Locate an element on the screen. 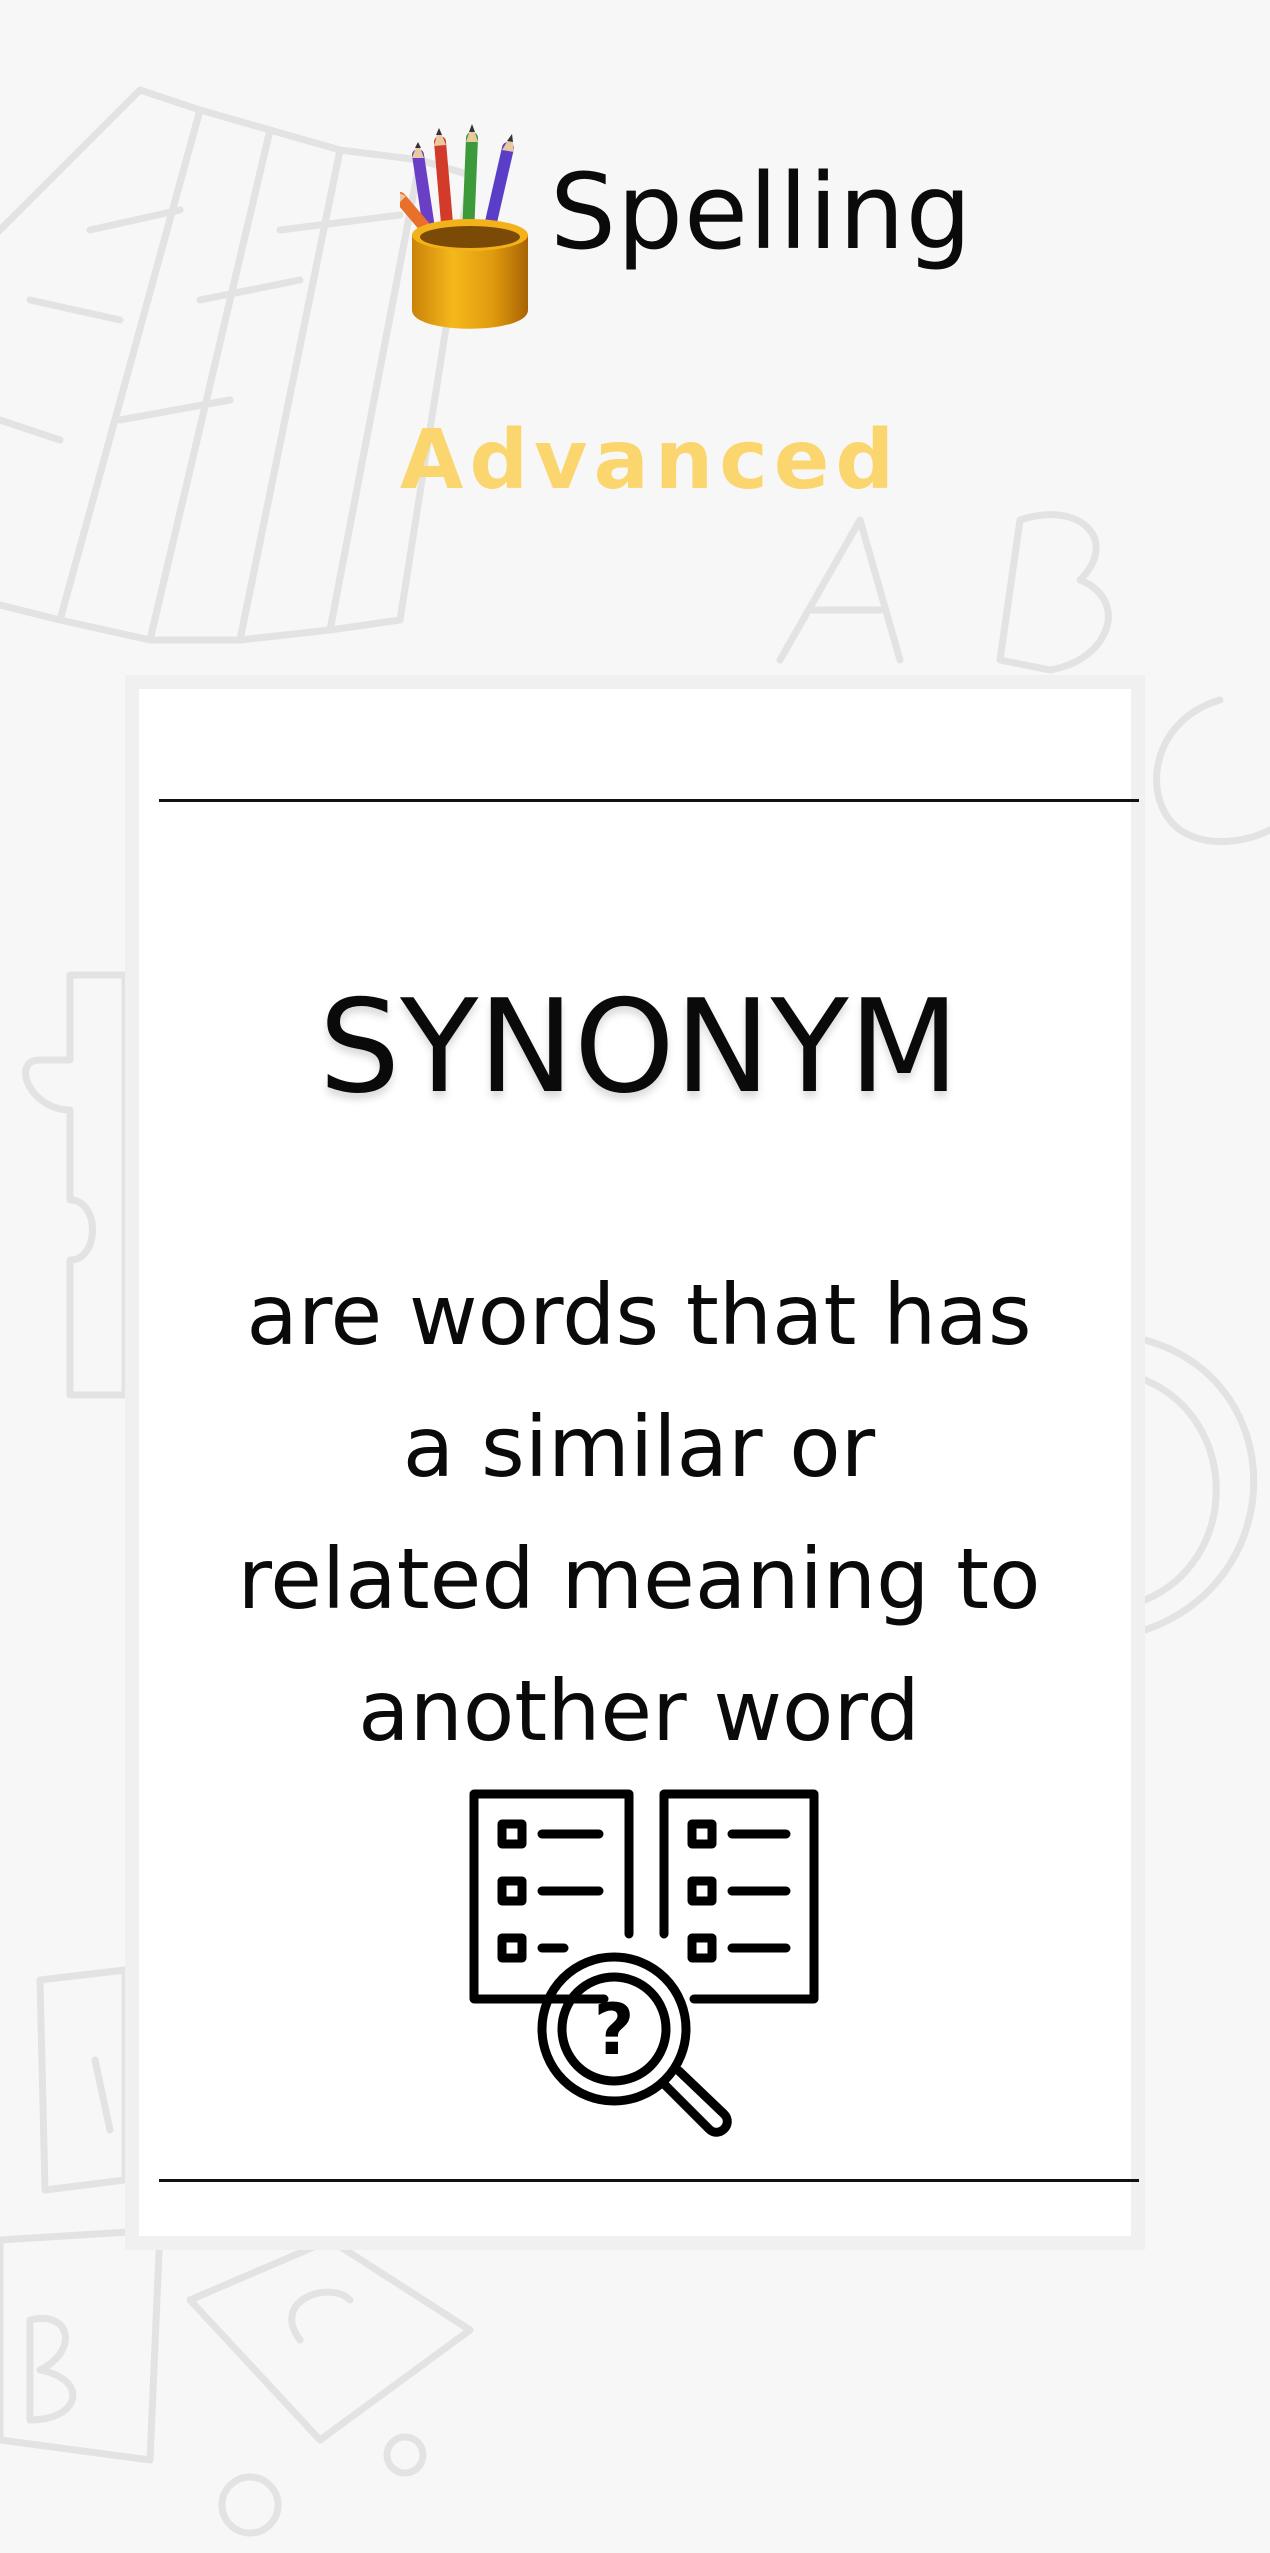 The image size is (1270, 2553). term-heading: SYNONYM is located at coordinates (639, 1047).